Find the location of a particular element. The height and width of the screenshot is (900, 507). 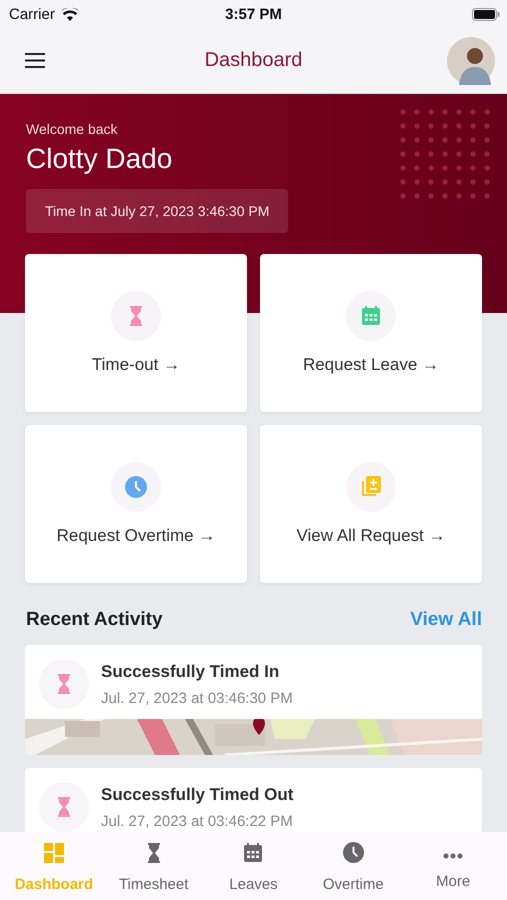

document-plus-icon is located at coordinates (371, 487).